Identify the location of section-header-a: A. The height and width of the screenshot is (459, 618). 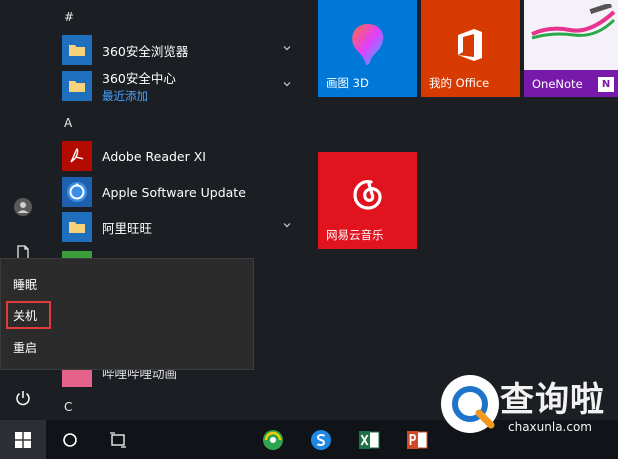
(68, 123).